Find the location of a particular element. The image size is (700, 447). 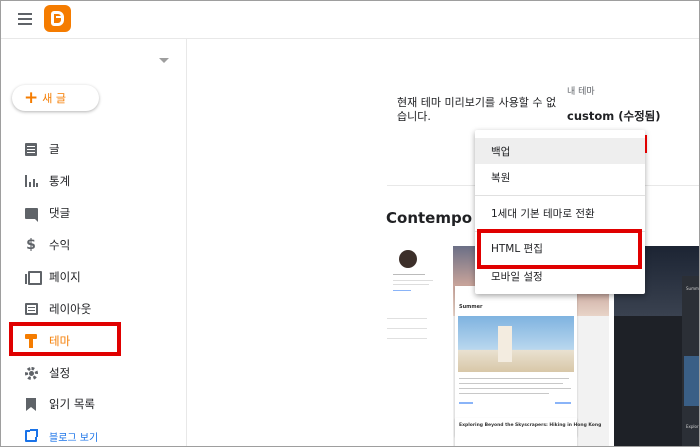

top-bar is located at coordinates (350, 20).